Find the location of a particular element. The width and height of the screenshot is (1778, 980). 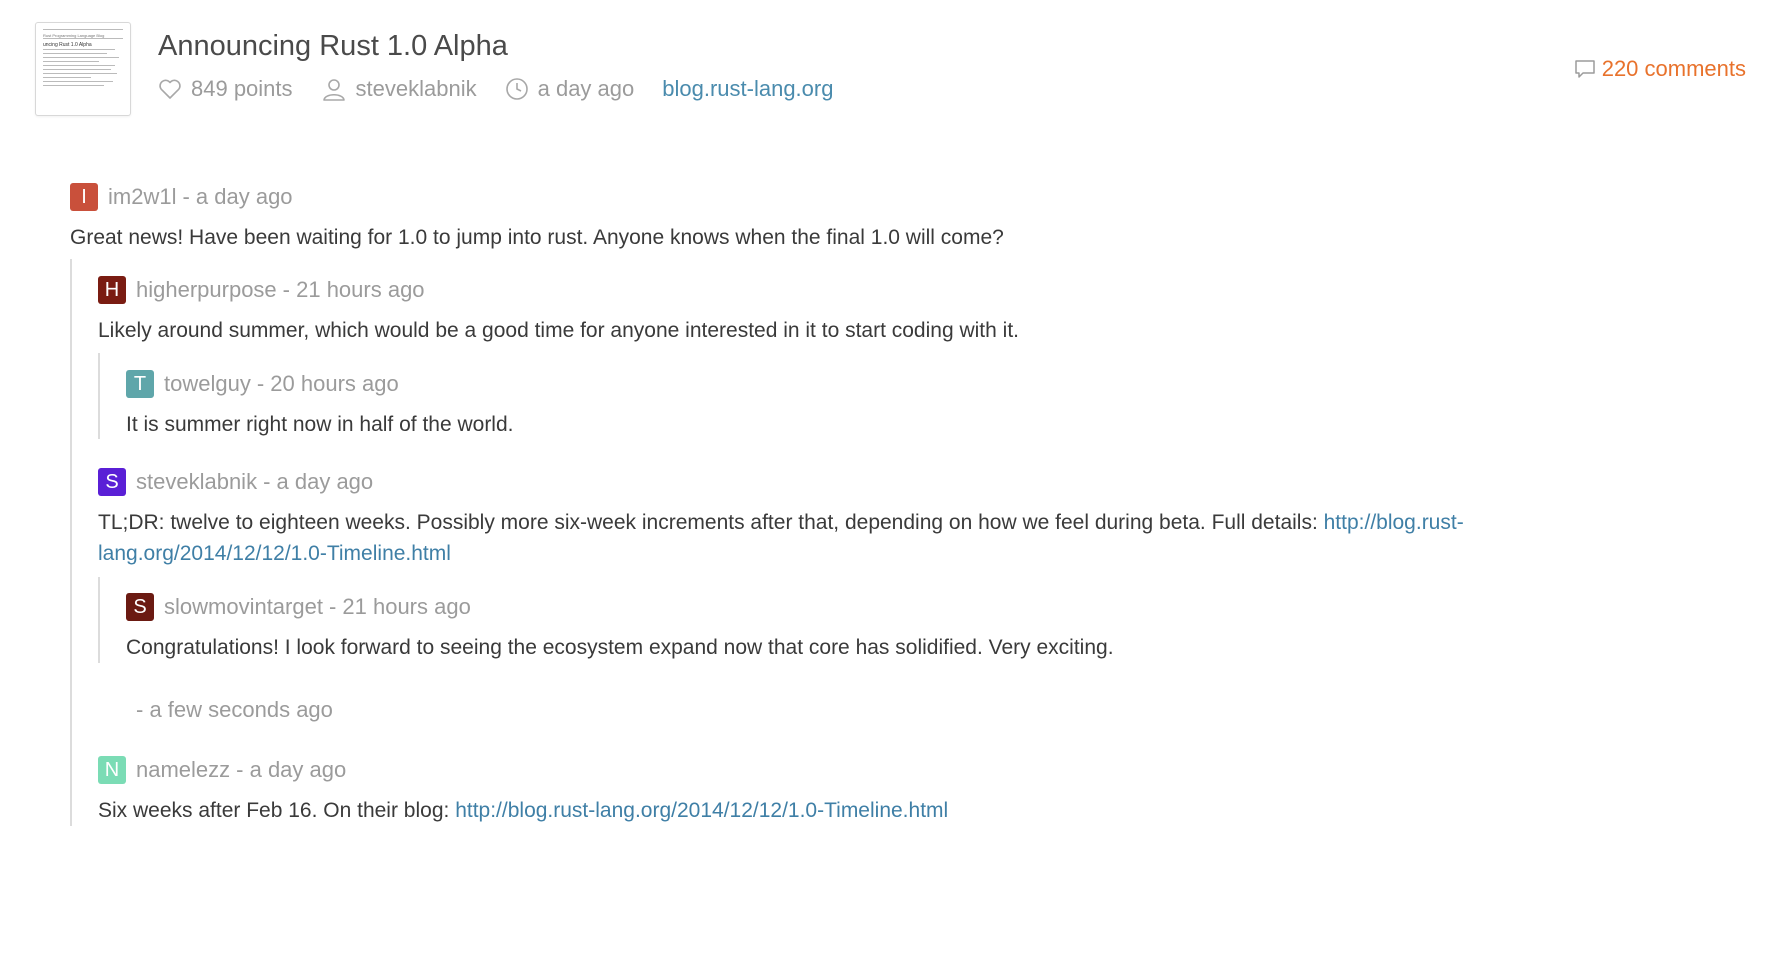

clock-icon is located at coordinates (516, 89).